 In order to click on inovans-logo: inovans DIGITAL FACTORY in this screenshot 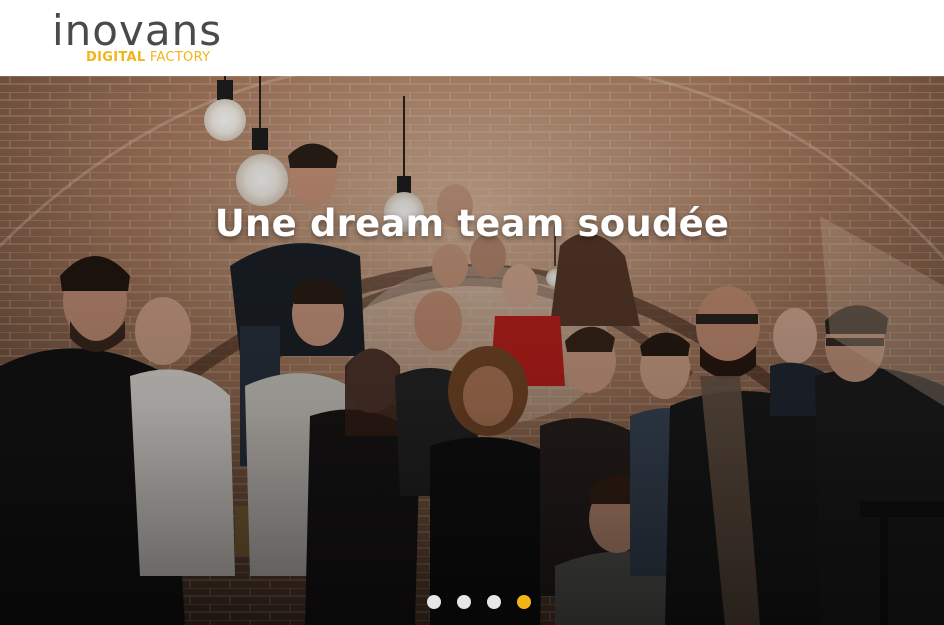, I will do `click(139, 39)`.